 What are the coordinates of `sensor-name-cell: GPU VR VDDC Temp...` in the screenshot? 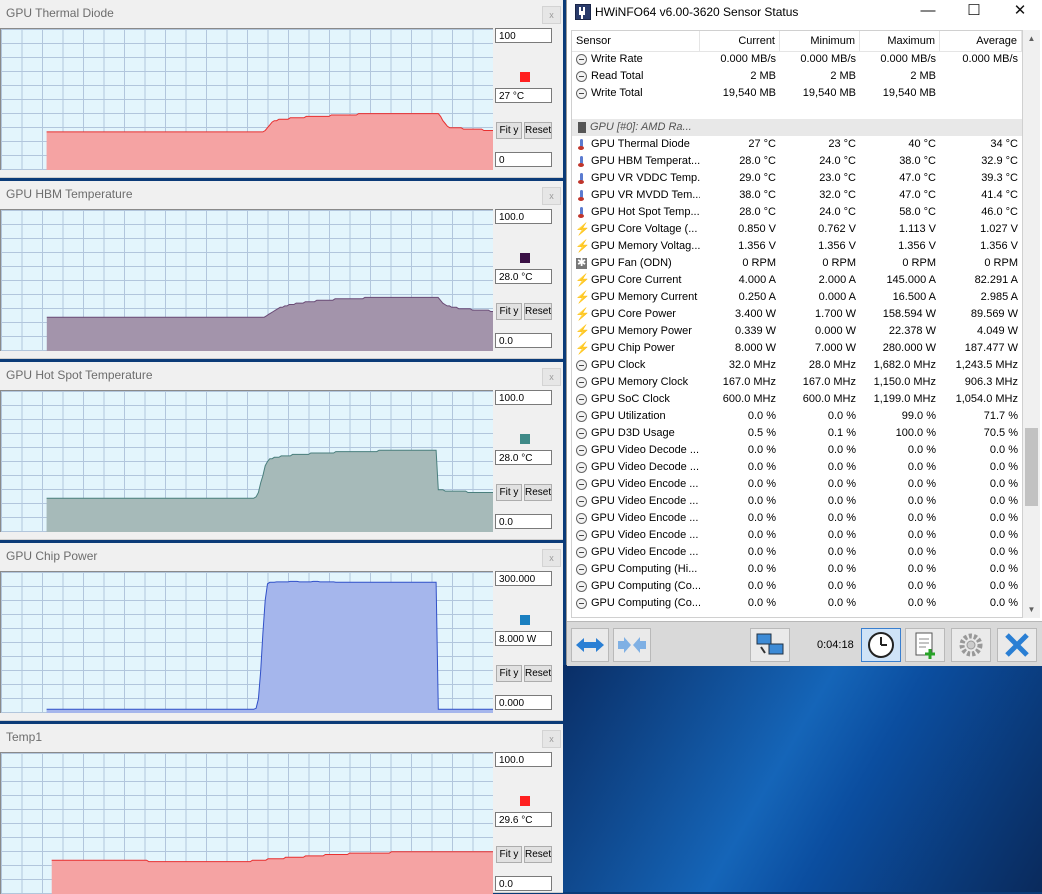 It's located at (636, 178).